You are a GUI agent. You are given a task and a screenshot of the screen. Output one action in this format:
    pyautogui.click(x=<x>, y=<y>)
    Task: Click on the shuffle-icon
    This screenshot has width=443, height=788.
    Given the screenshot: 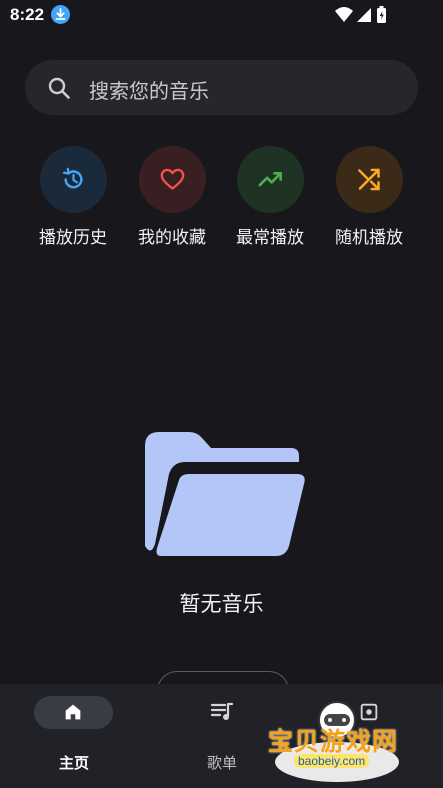 What is the action you would take?
    pyautogui.click(x=368, y=179)
    